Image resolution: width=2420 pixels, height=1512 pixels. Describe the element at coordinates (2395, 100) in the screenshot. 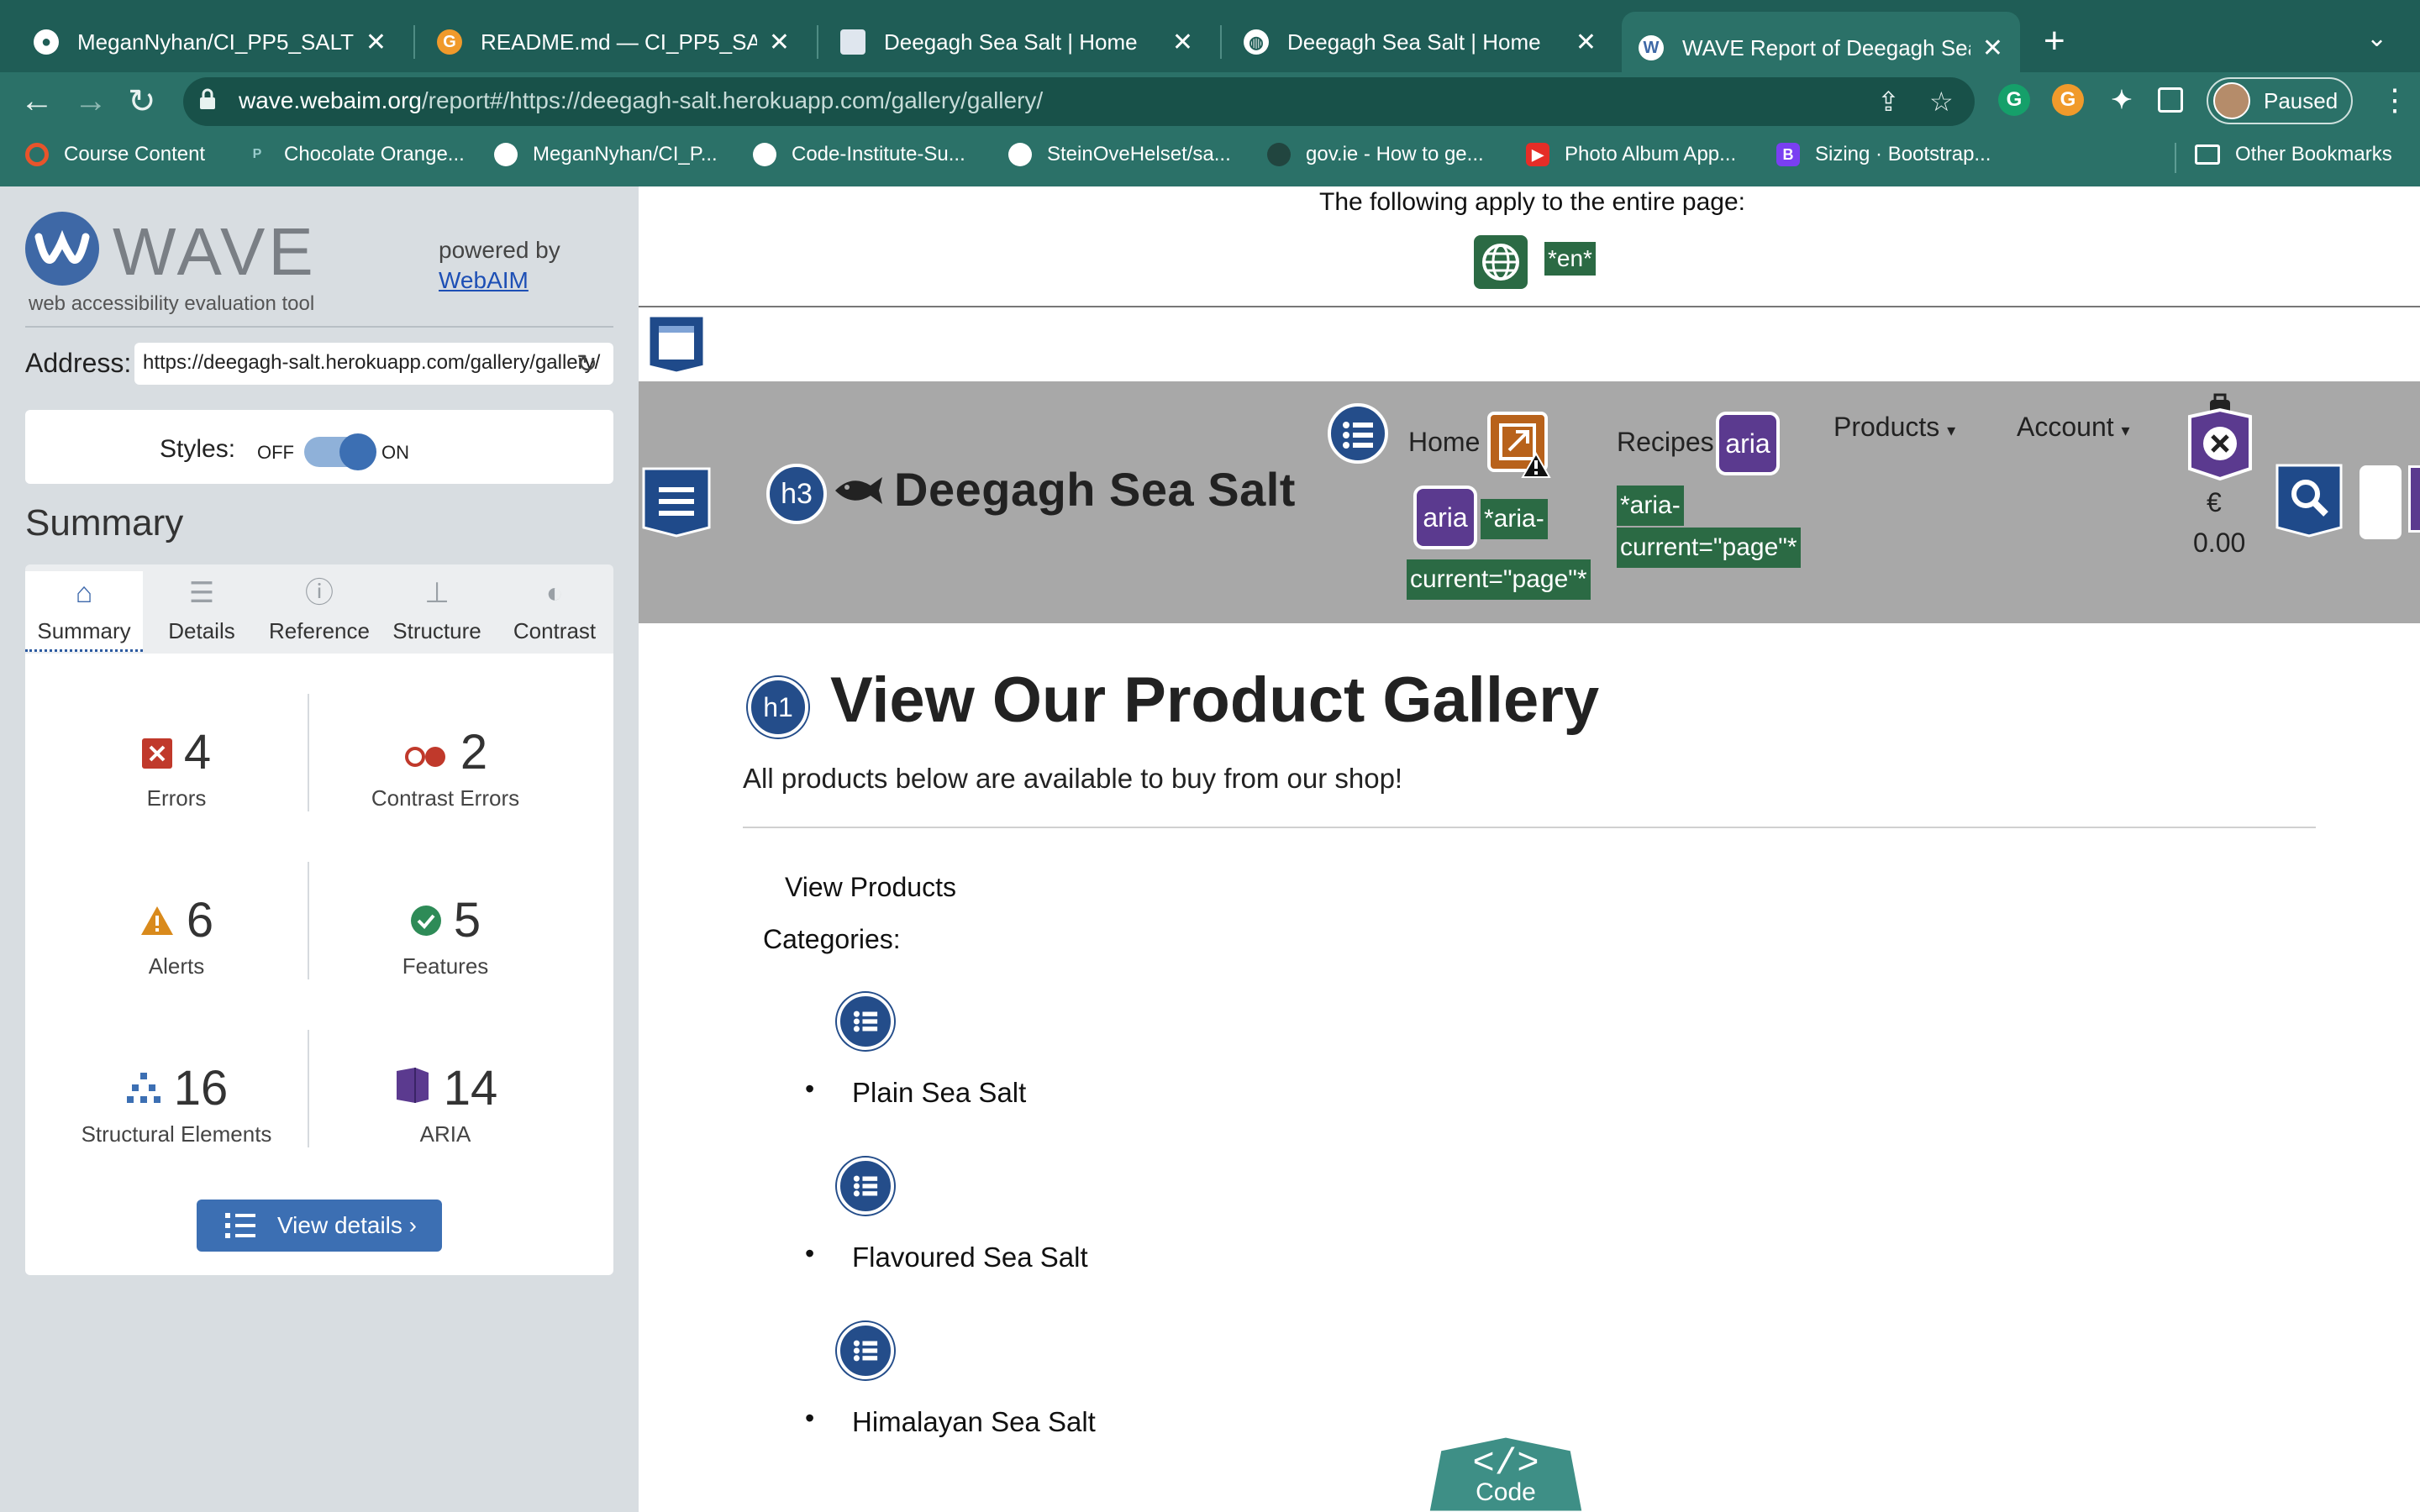

I see `more-menu-icon: ⋮` at that location.